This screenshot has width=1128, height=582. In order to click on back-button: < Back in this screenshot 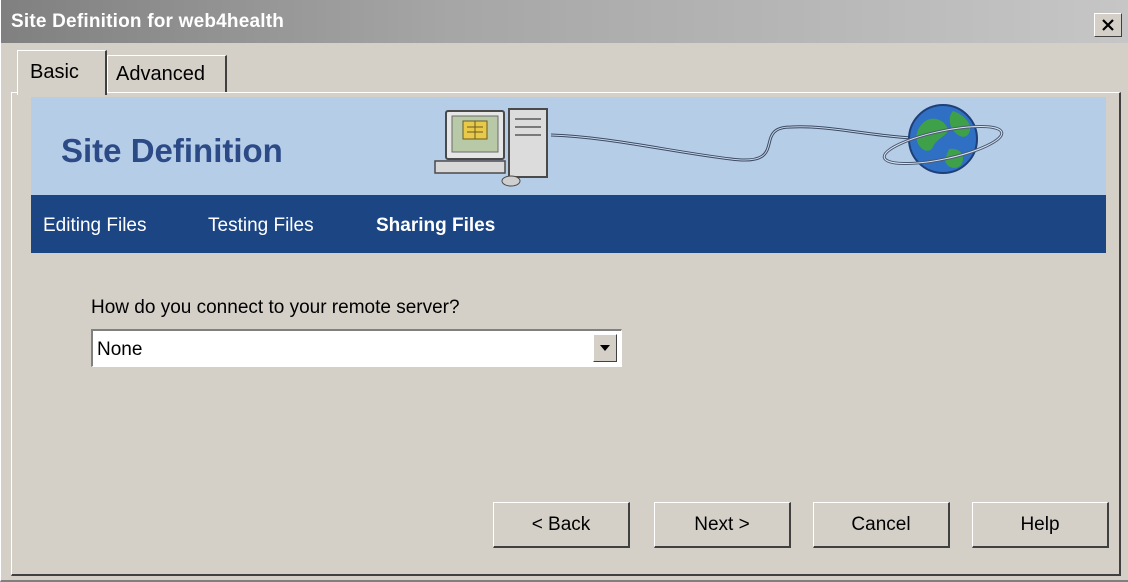, I will do `click(561, 525)`.